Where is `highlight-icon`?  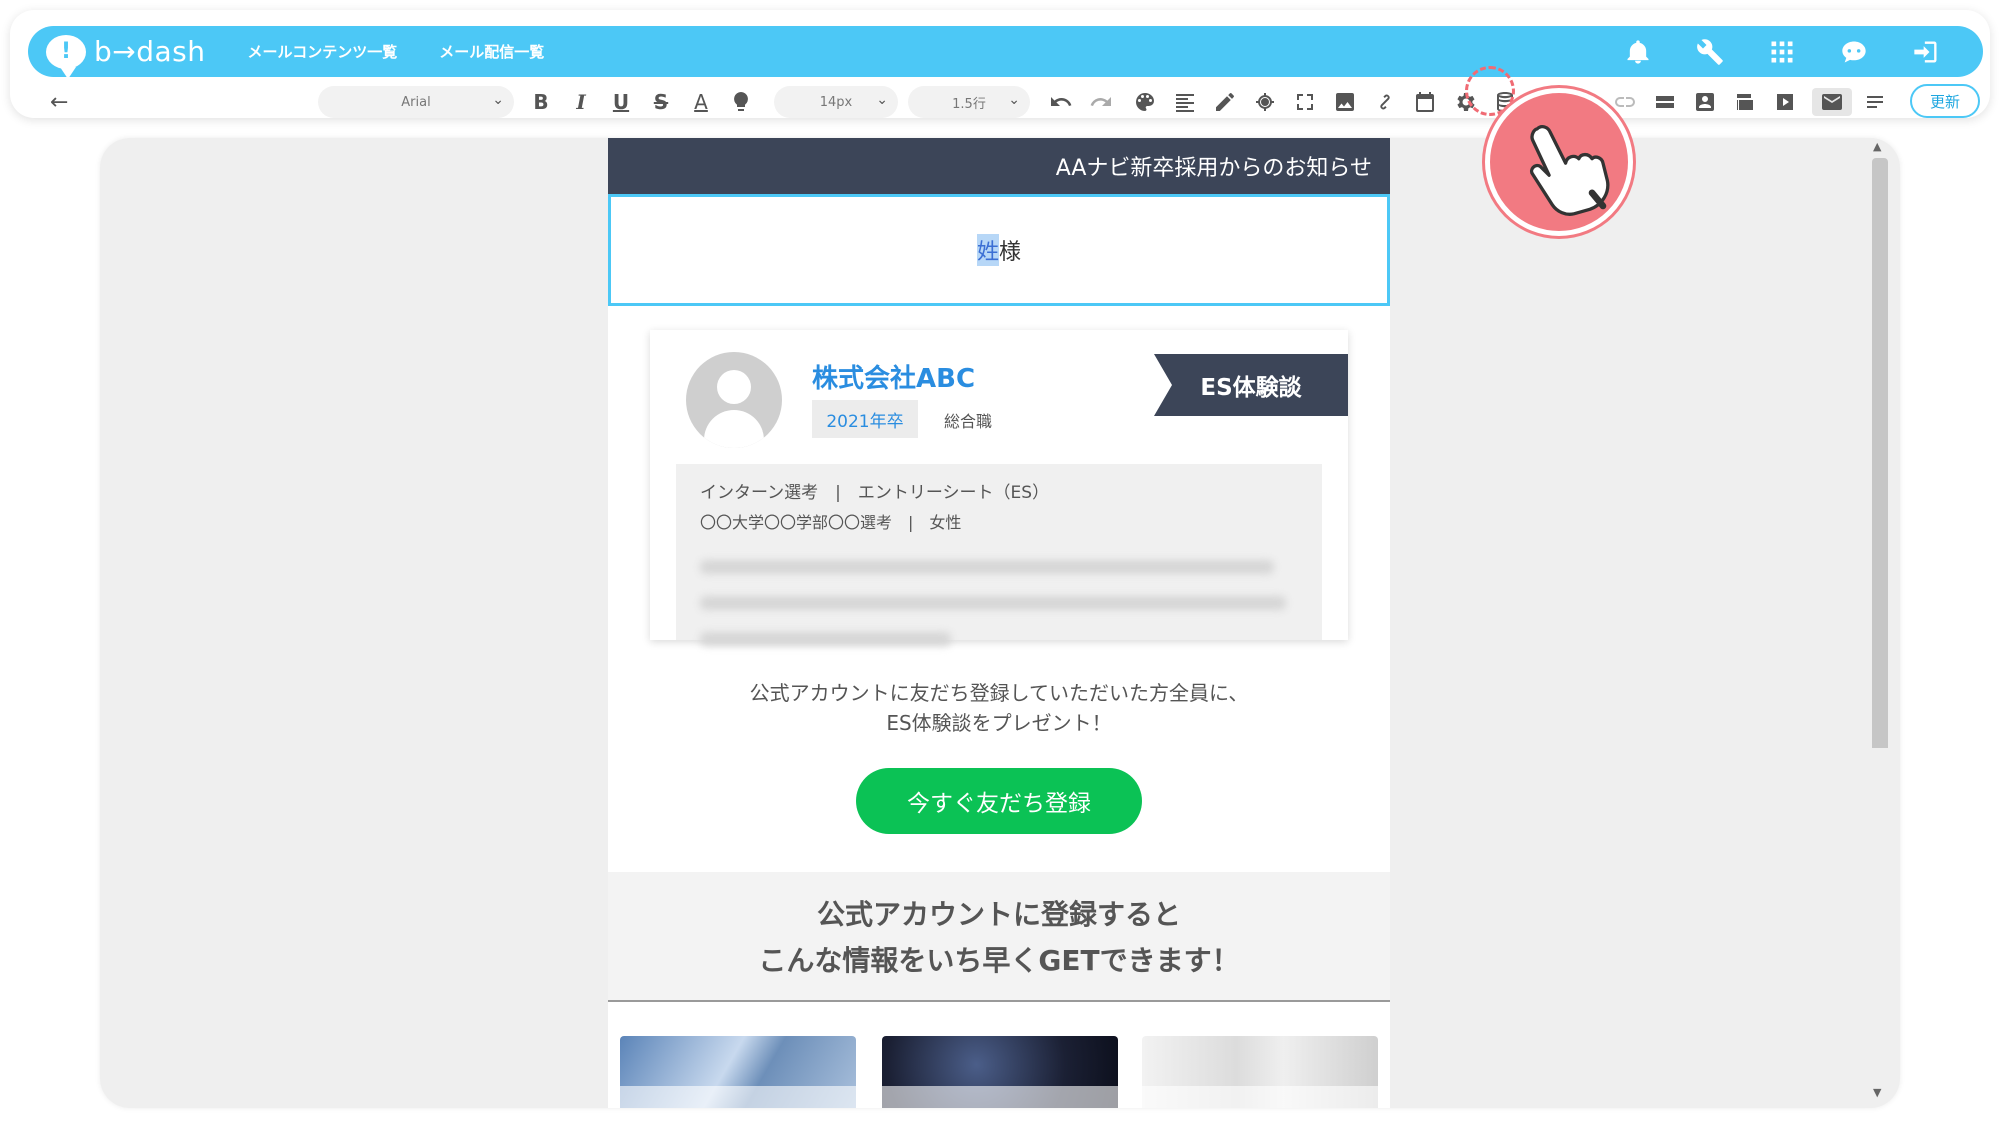 highlight-icon is located at coordinates (741, 102).